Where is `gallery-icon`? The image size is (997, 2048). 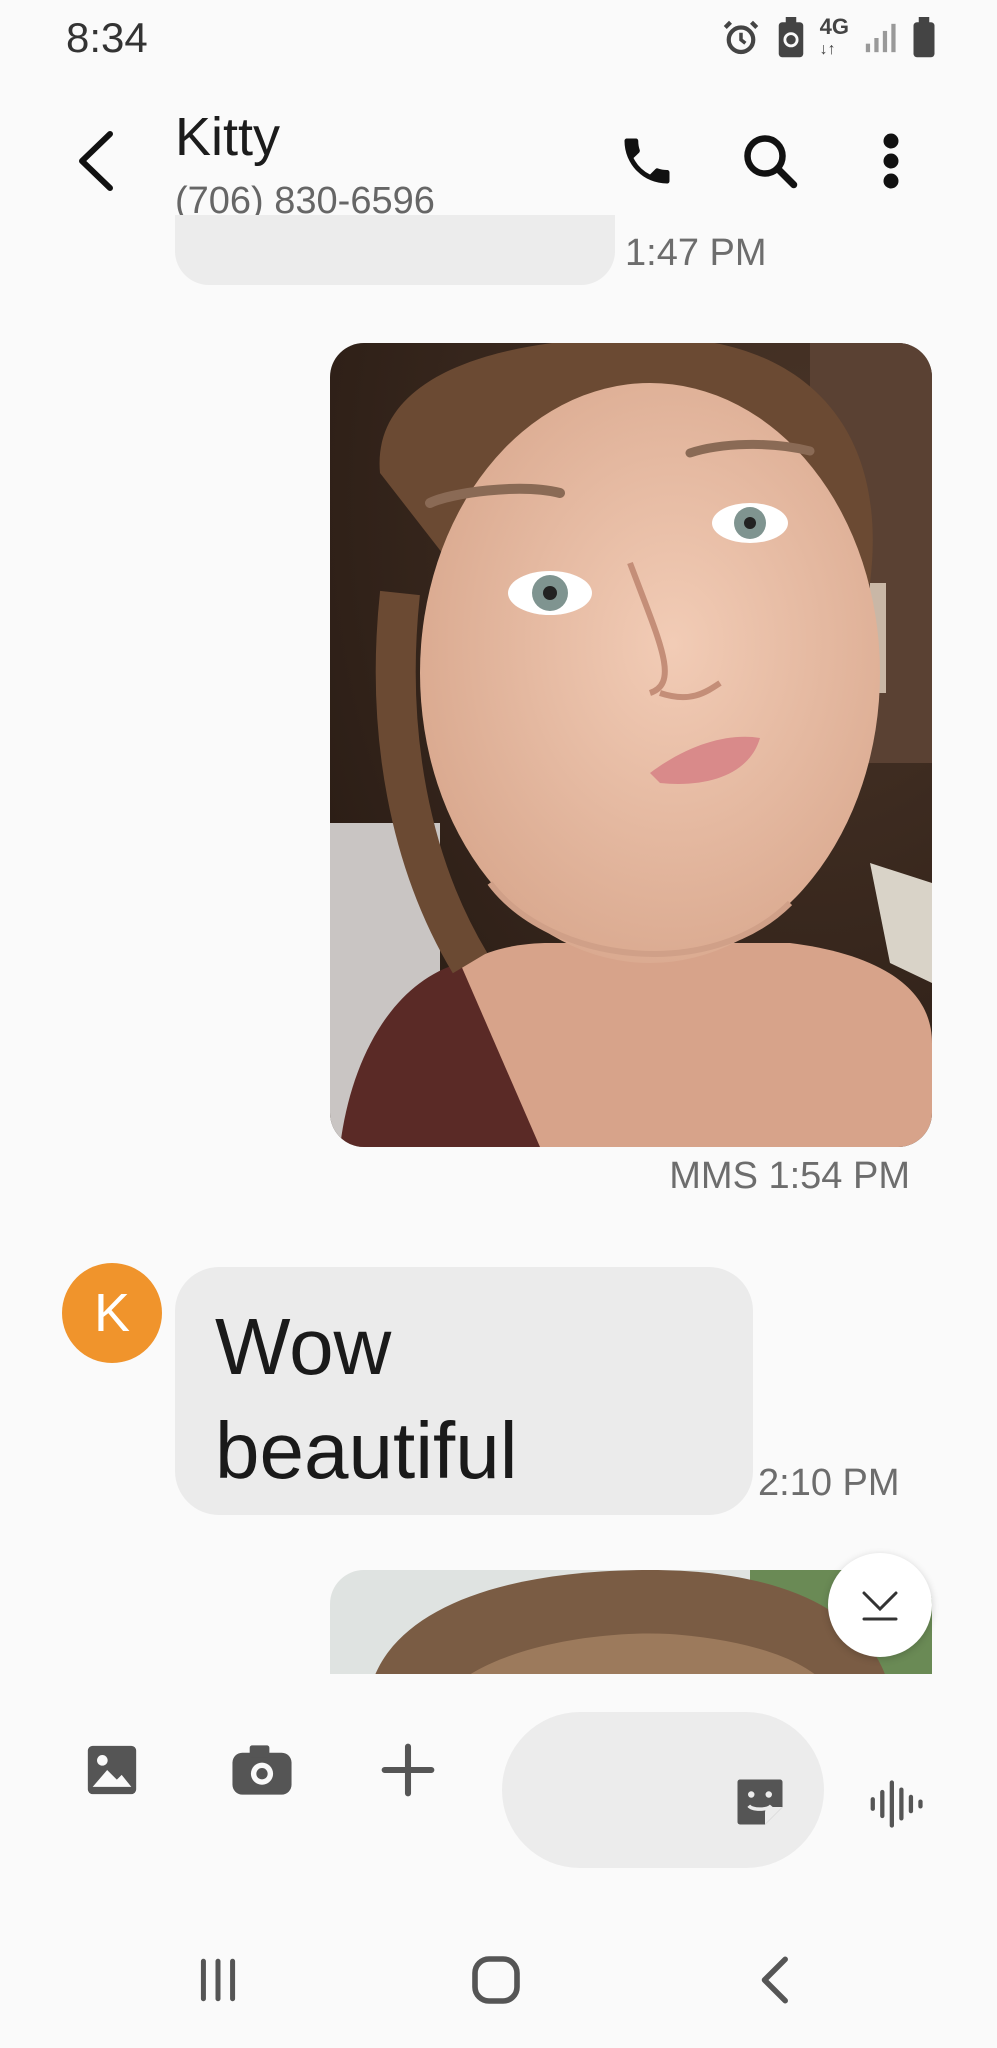 gallery-icon is located at coordinates (112, 1770).